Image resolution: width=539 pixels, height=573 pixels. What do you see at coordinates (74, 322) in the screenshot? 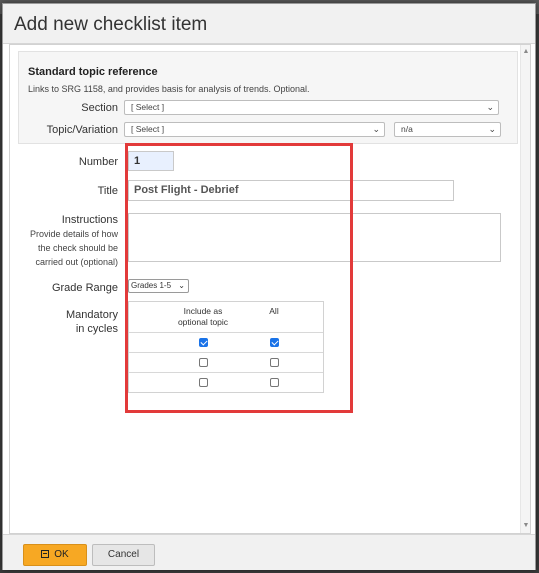
I see `mandatory-in-cycles-label: Mandatory in cycles` at bounding box center [74, 322].